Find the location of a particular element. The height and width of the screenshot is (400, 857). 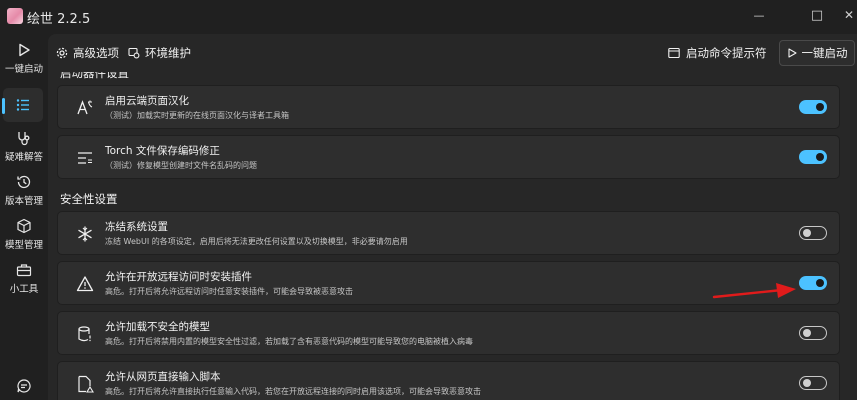

setting-title: 允许加载不安全的模型 is located at coordinates (157, 327).